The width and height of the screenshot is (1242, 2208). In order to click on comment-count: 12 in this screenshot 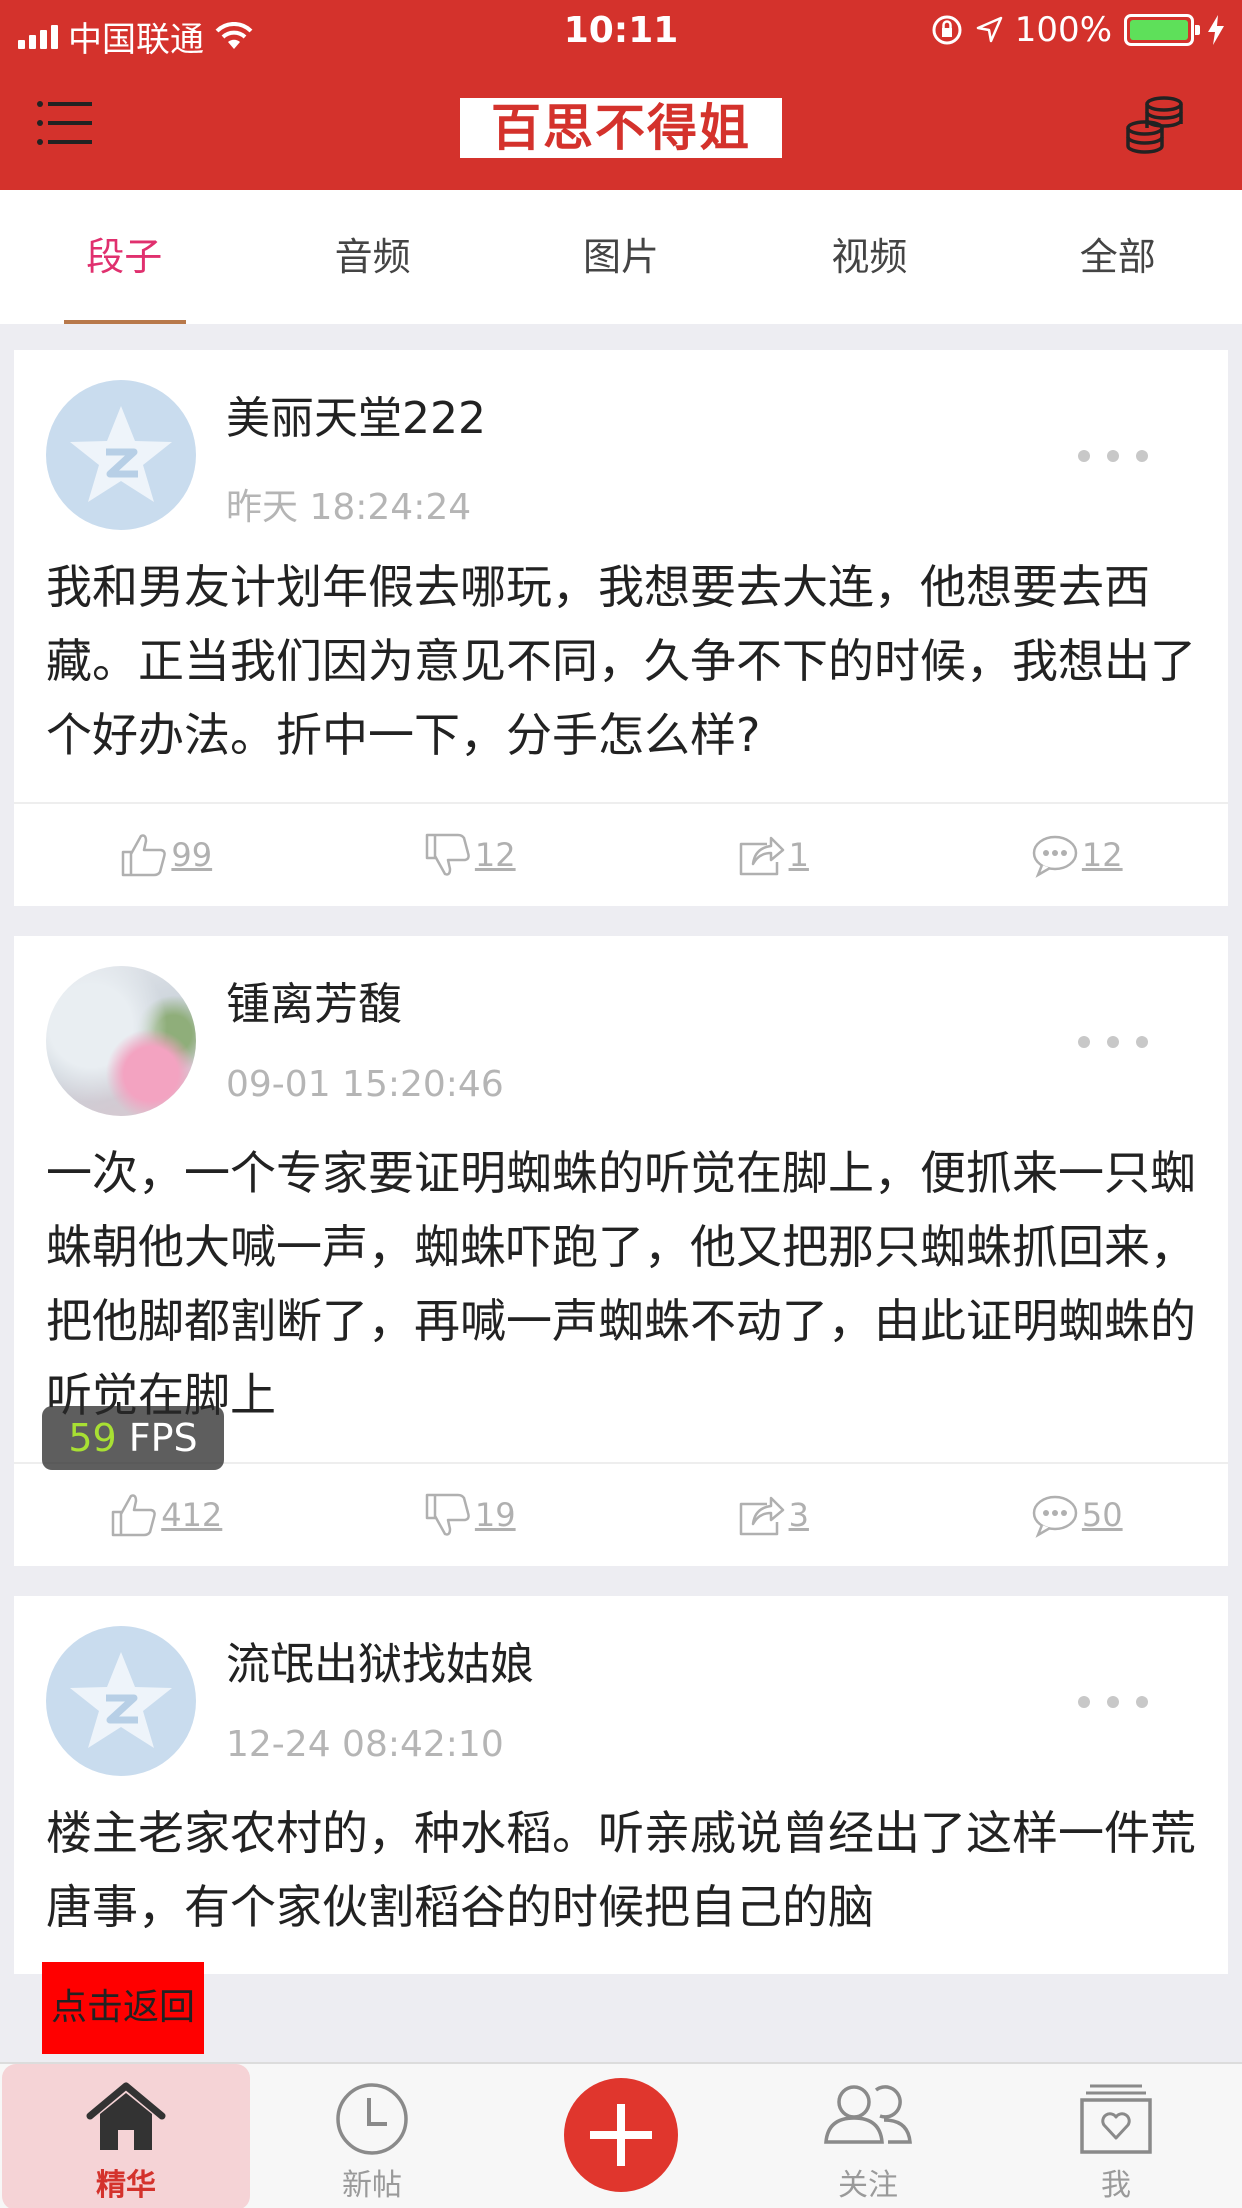, I will do `click(1102, 855)`.